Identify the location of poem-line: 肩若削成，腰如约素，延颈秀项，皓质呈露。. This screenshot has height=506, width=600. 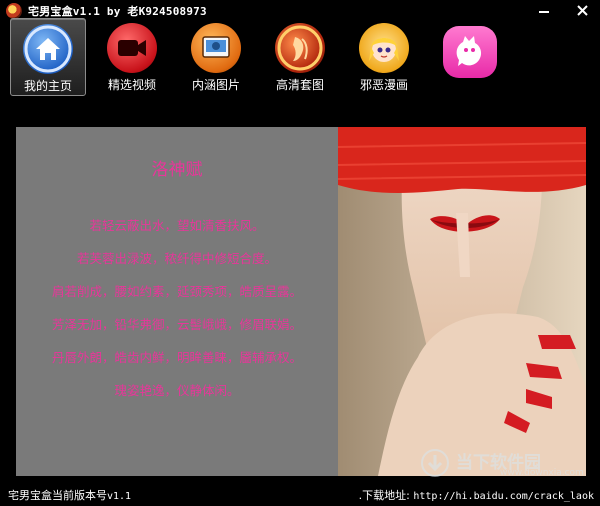
(176, 291).